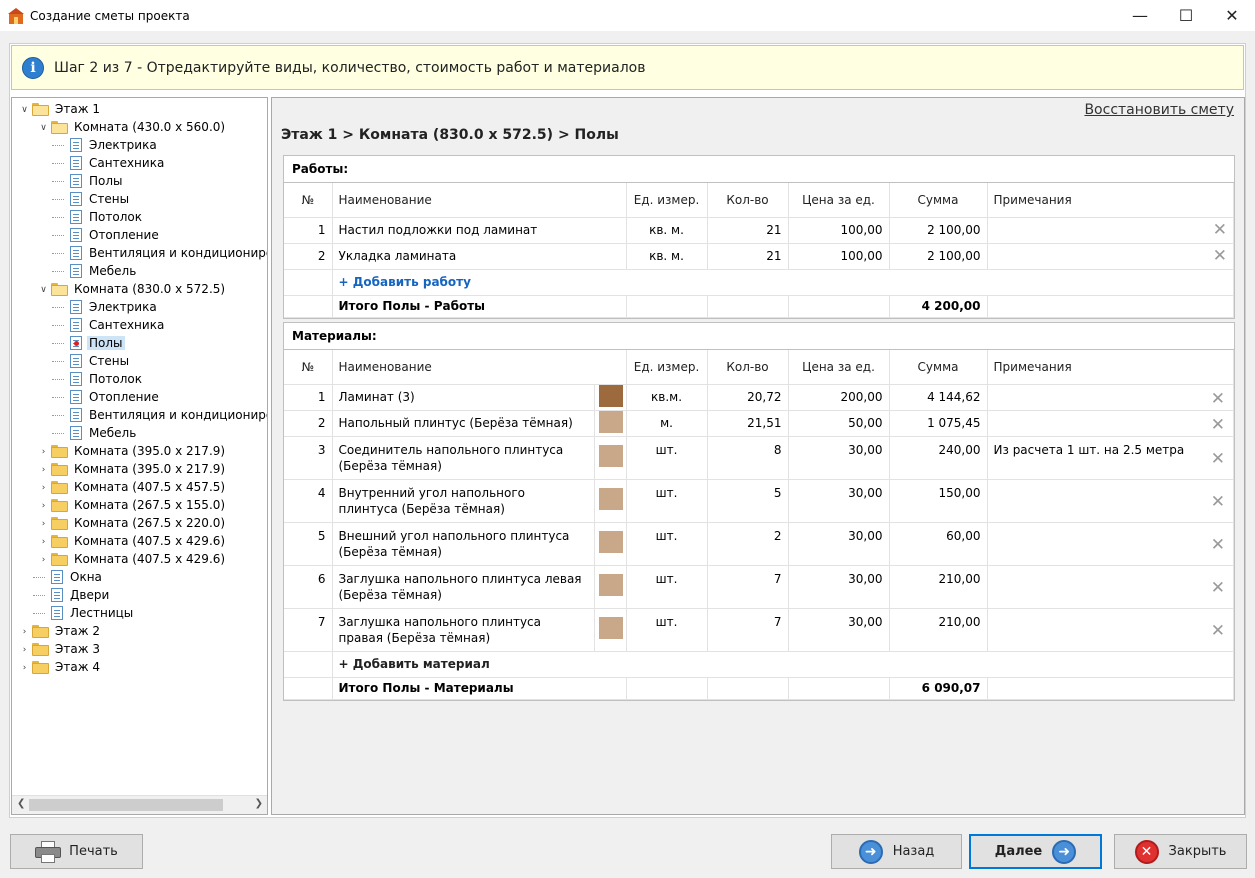  What do you see at coordinates (748, 200) in the screenshot?
I see `col-qty: Кол-во` at bounding box center [748, 200].